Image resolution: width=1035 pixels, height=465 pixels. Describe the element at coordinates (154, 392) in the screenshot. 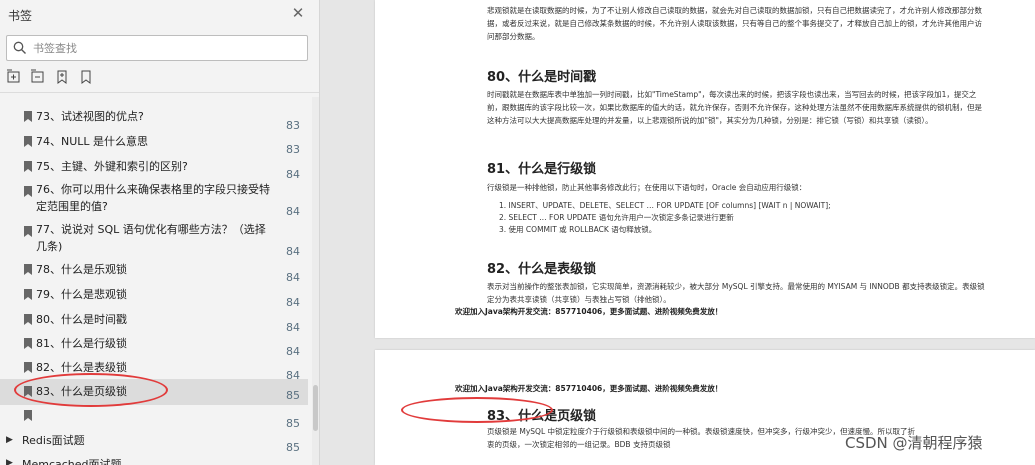

I see `bookmark-item-83-selected: 83、什么是页级锁 85` at that location.